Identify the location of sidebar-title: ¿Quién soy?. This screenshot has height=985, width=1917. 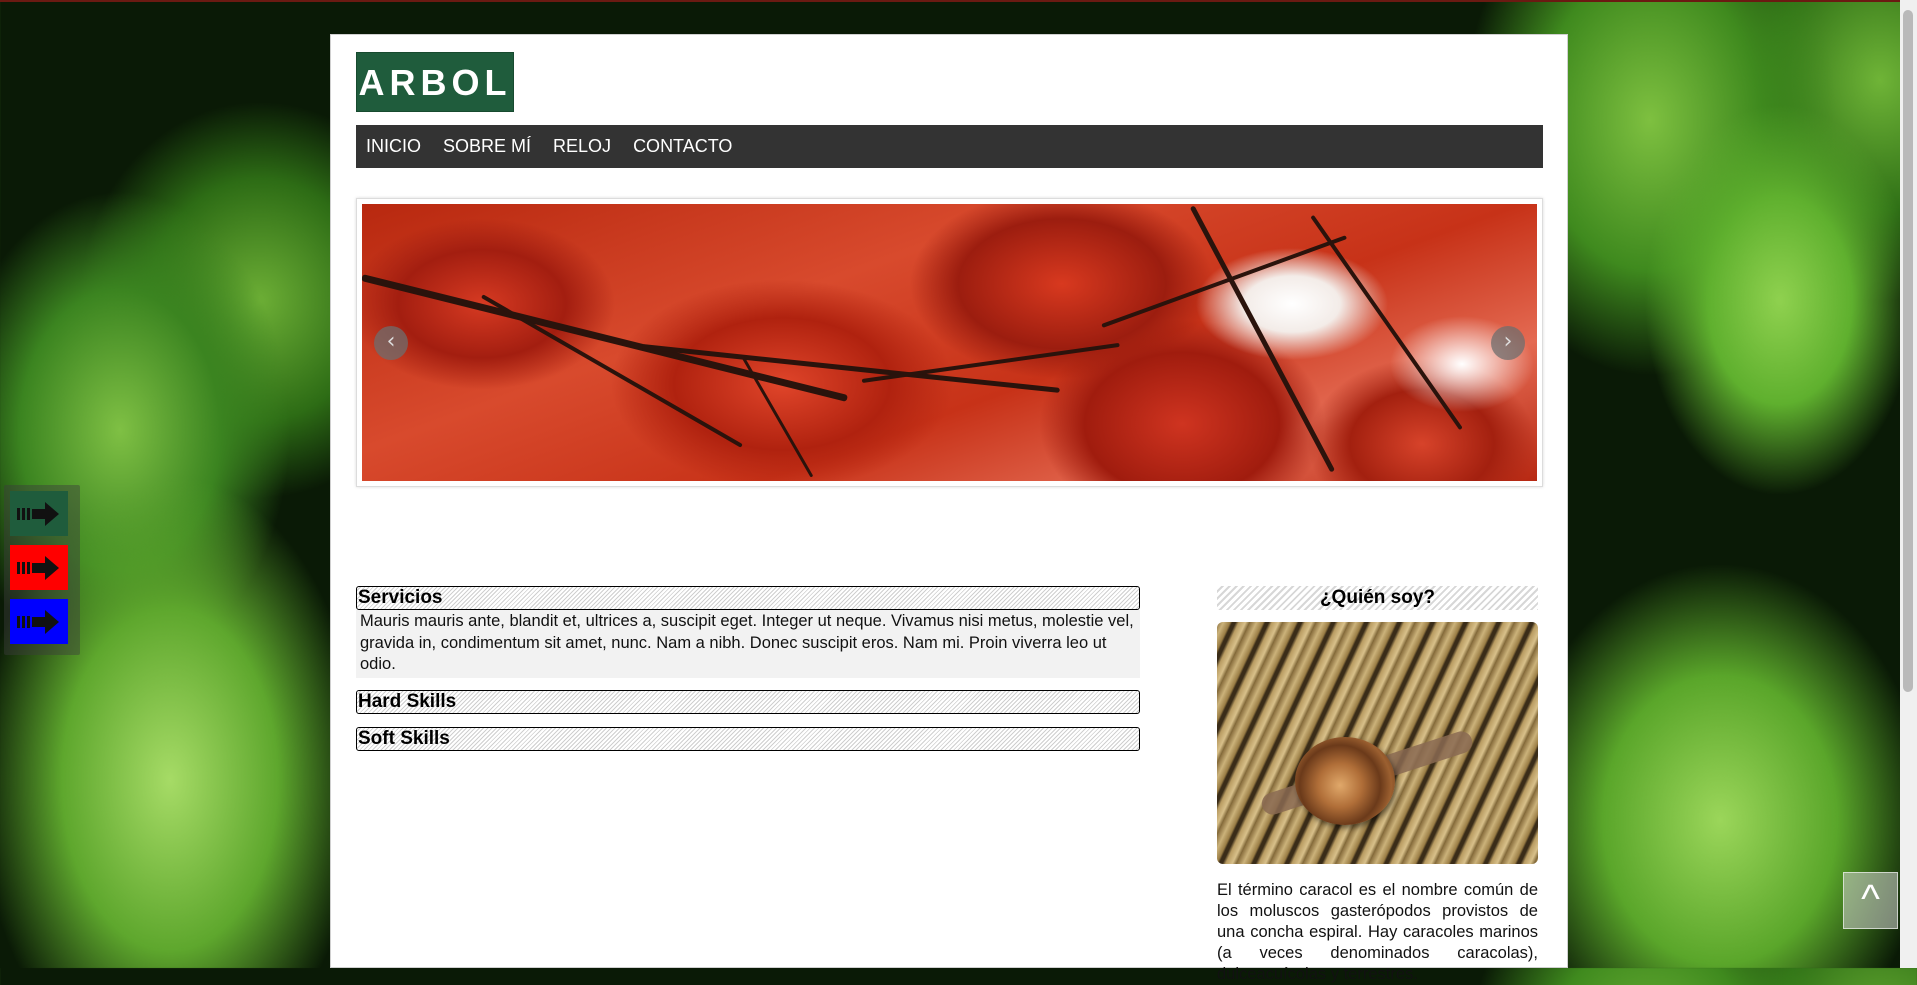
(1377, 598).